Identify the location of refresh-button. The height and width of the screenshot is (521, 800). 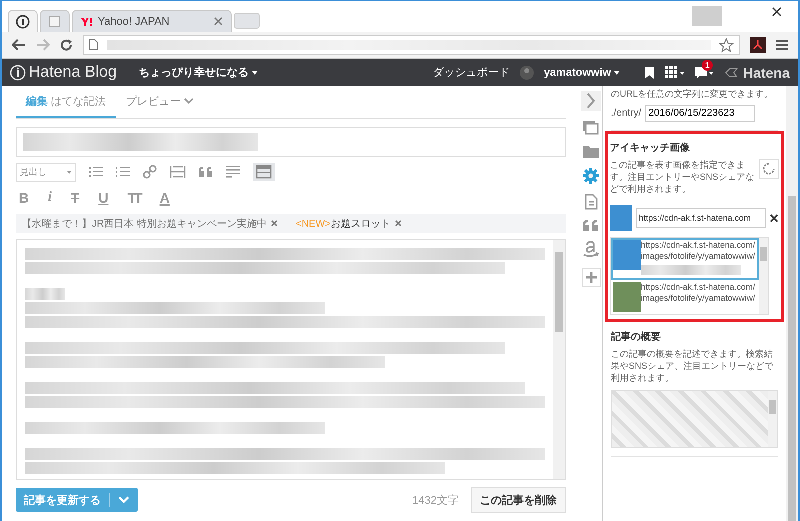
(769, 169).